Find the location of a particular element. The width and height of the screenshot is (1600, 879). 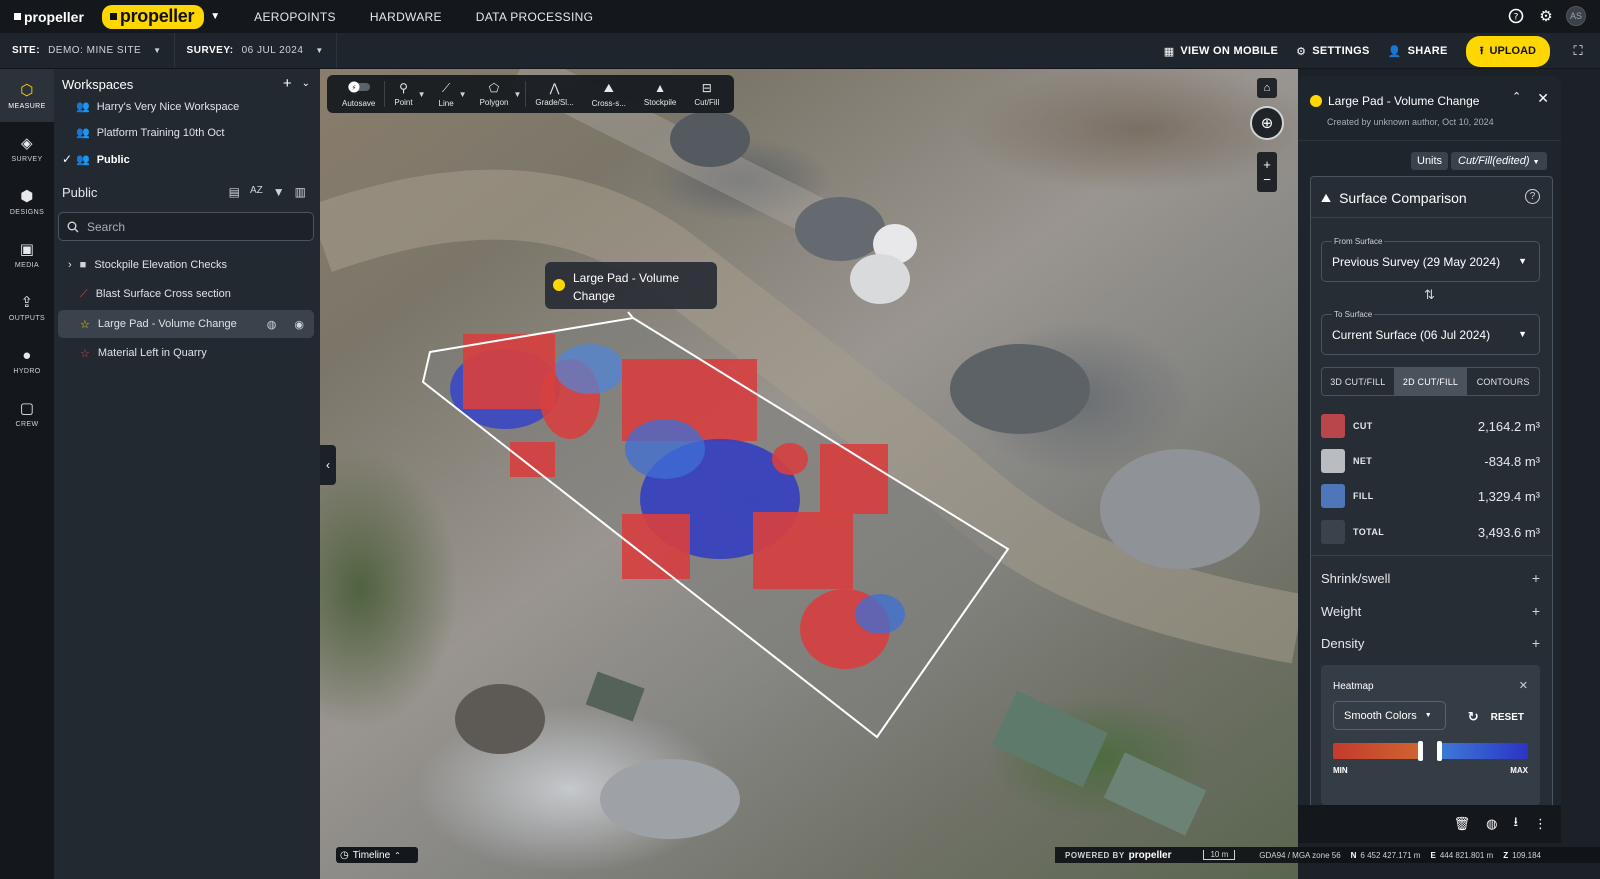

compass-globe-icon: ⊕ is located at coordinates (1267, 123).